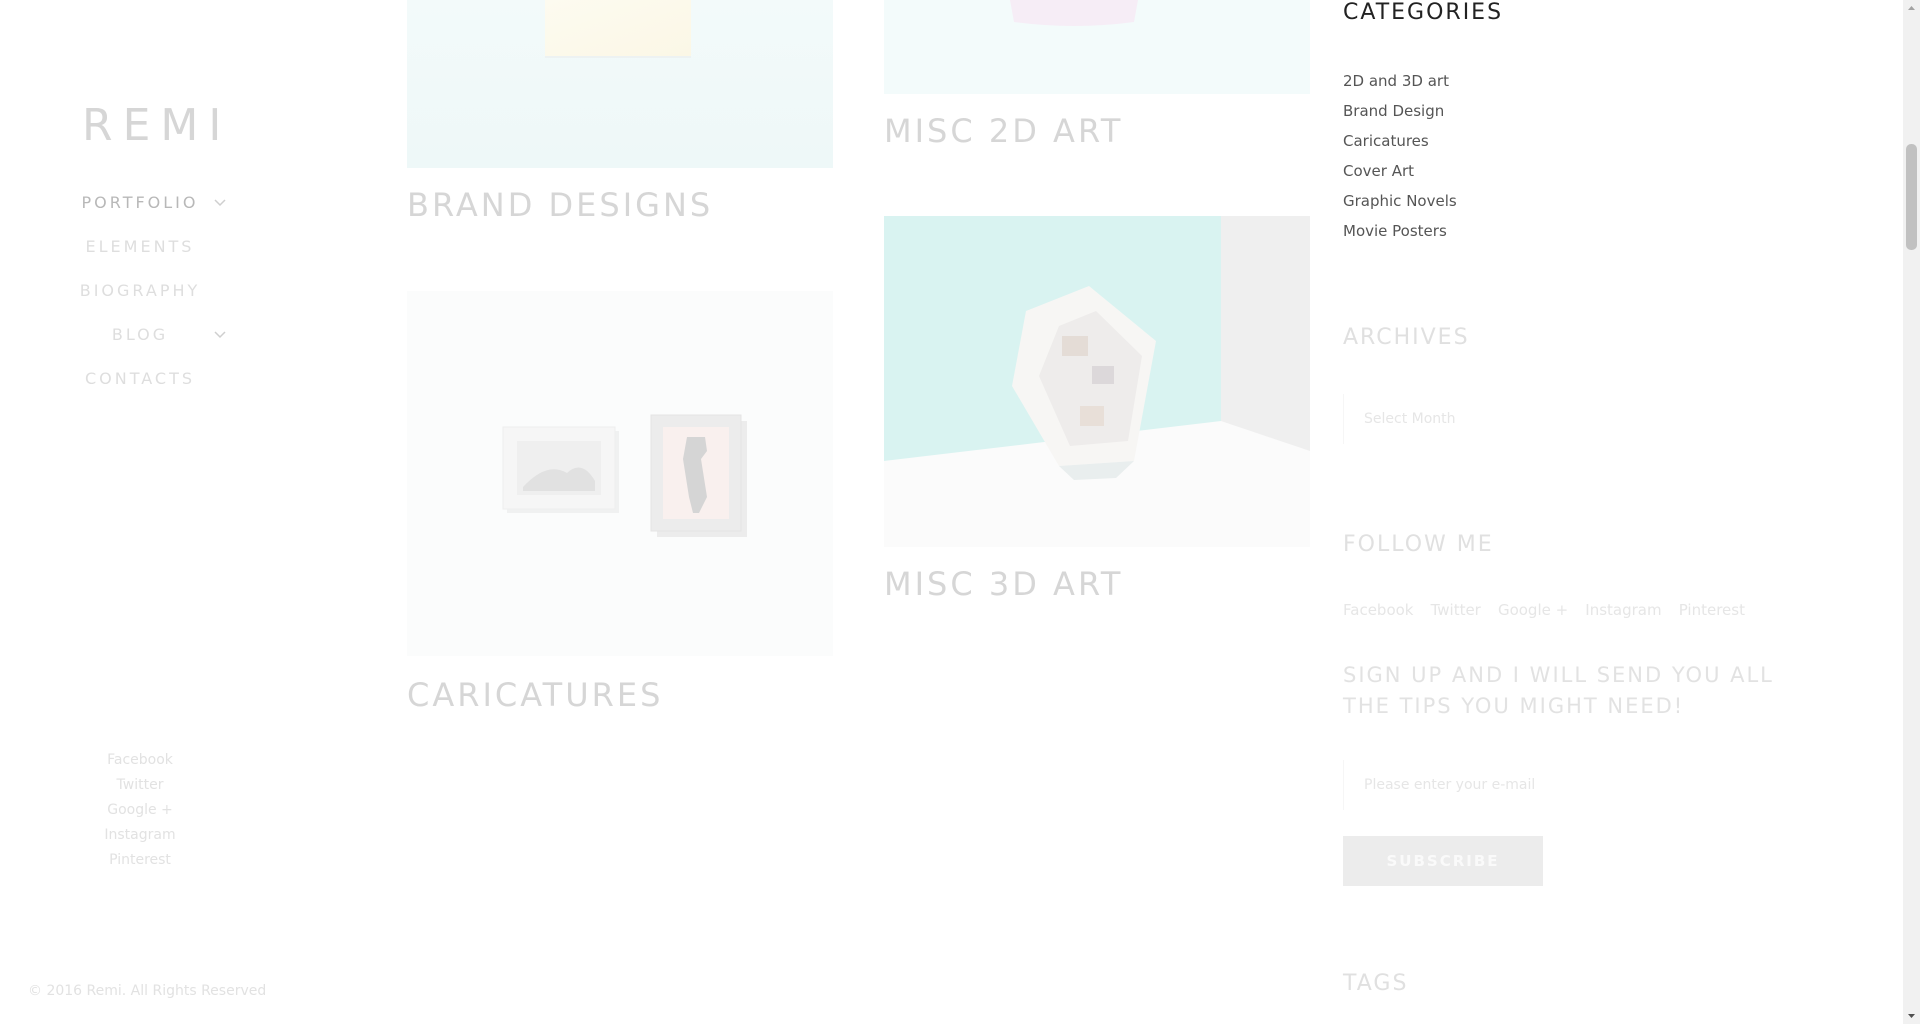 Image resolution: width=1920 pixels, height=1024 pixels. I want to click on misc-2d-art-image, so click(1097, 47).